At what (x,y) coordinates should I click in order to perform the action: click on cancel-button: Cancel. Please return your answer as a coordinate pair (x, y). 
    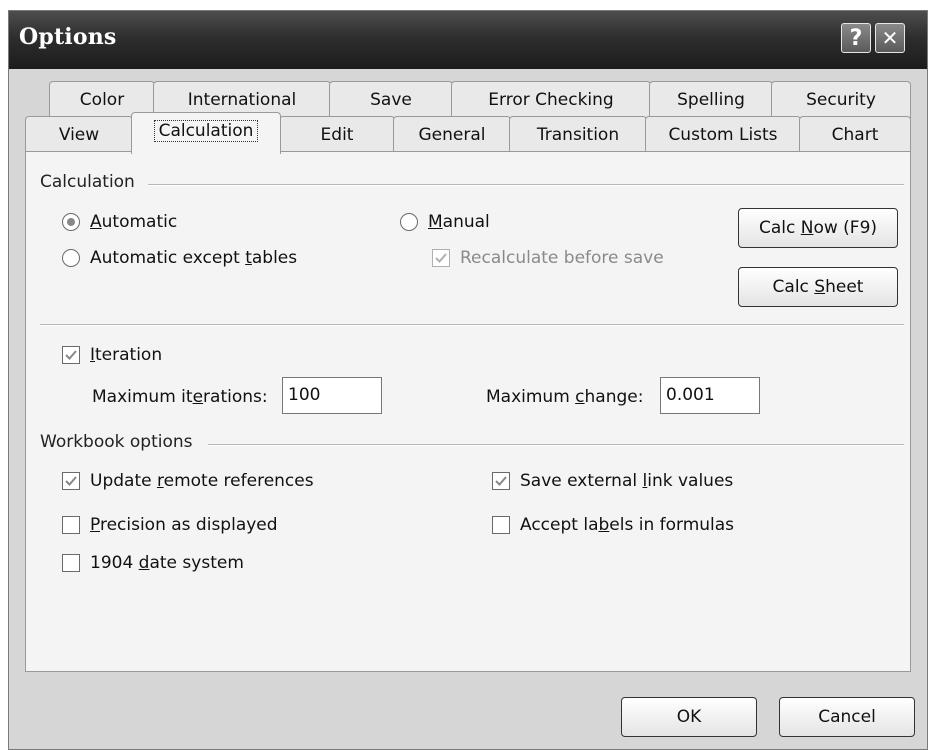
    Looking at the image, I should click on (847, 717).